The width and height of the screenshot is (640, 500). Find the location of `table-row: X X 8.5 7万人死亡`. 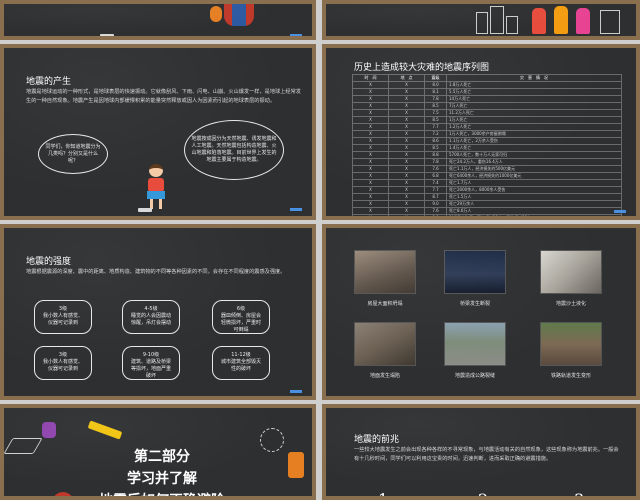

table-row: X X 8.5 7万人死亡 is located at coordinates (487, 106).